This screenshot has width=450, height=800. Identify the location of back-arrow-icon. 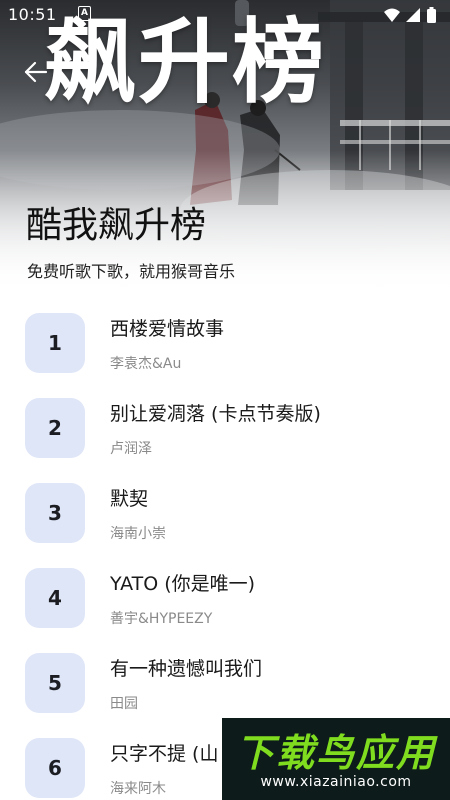
(36, 72).